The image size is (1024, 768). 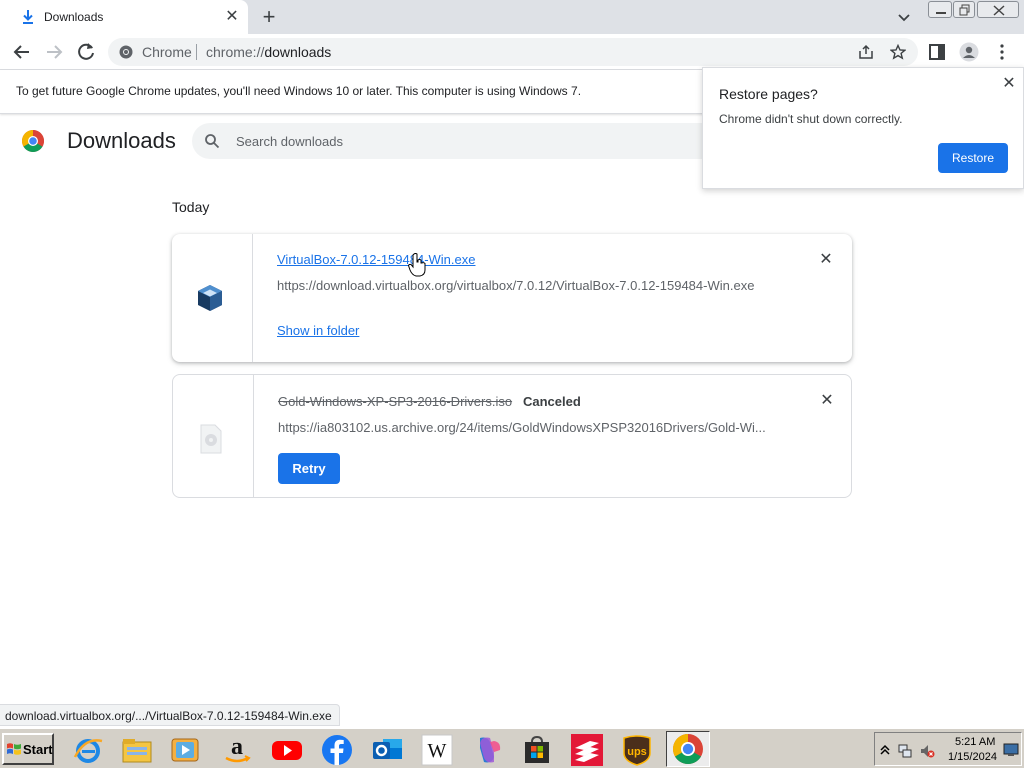 What do you see at coordinates (927, 751) in the screenshot?
I see `volume-muted-icon` at bounding box center [927, 751].